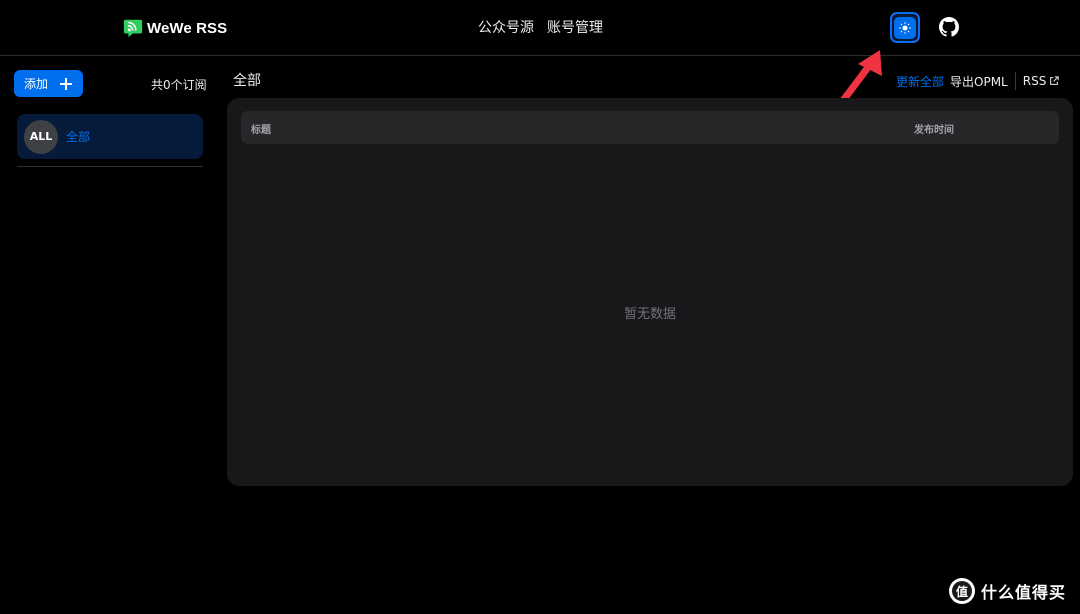  Describe the element at coordinates (247, 81) in the screenshot. I see `page-title: 全部` at that location.